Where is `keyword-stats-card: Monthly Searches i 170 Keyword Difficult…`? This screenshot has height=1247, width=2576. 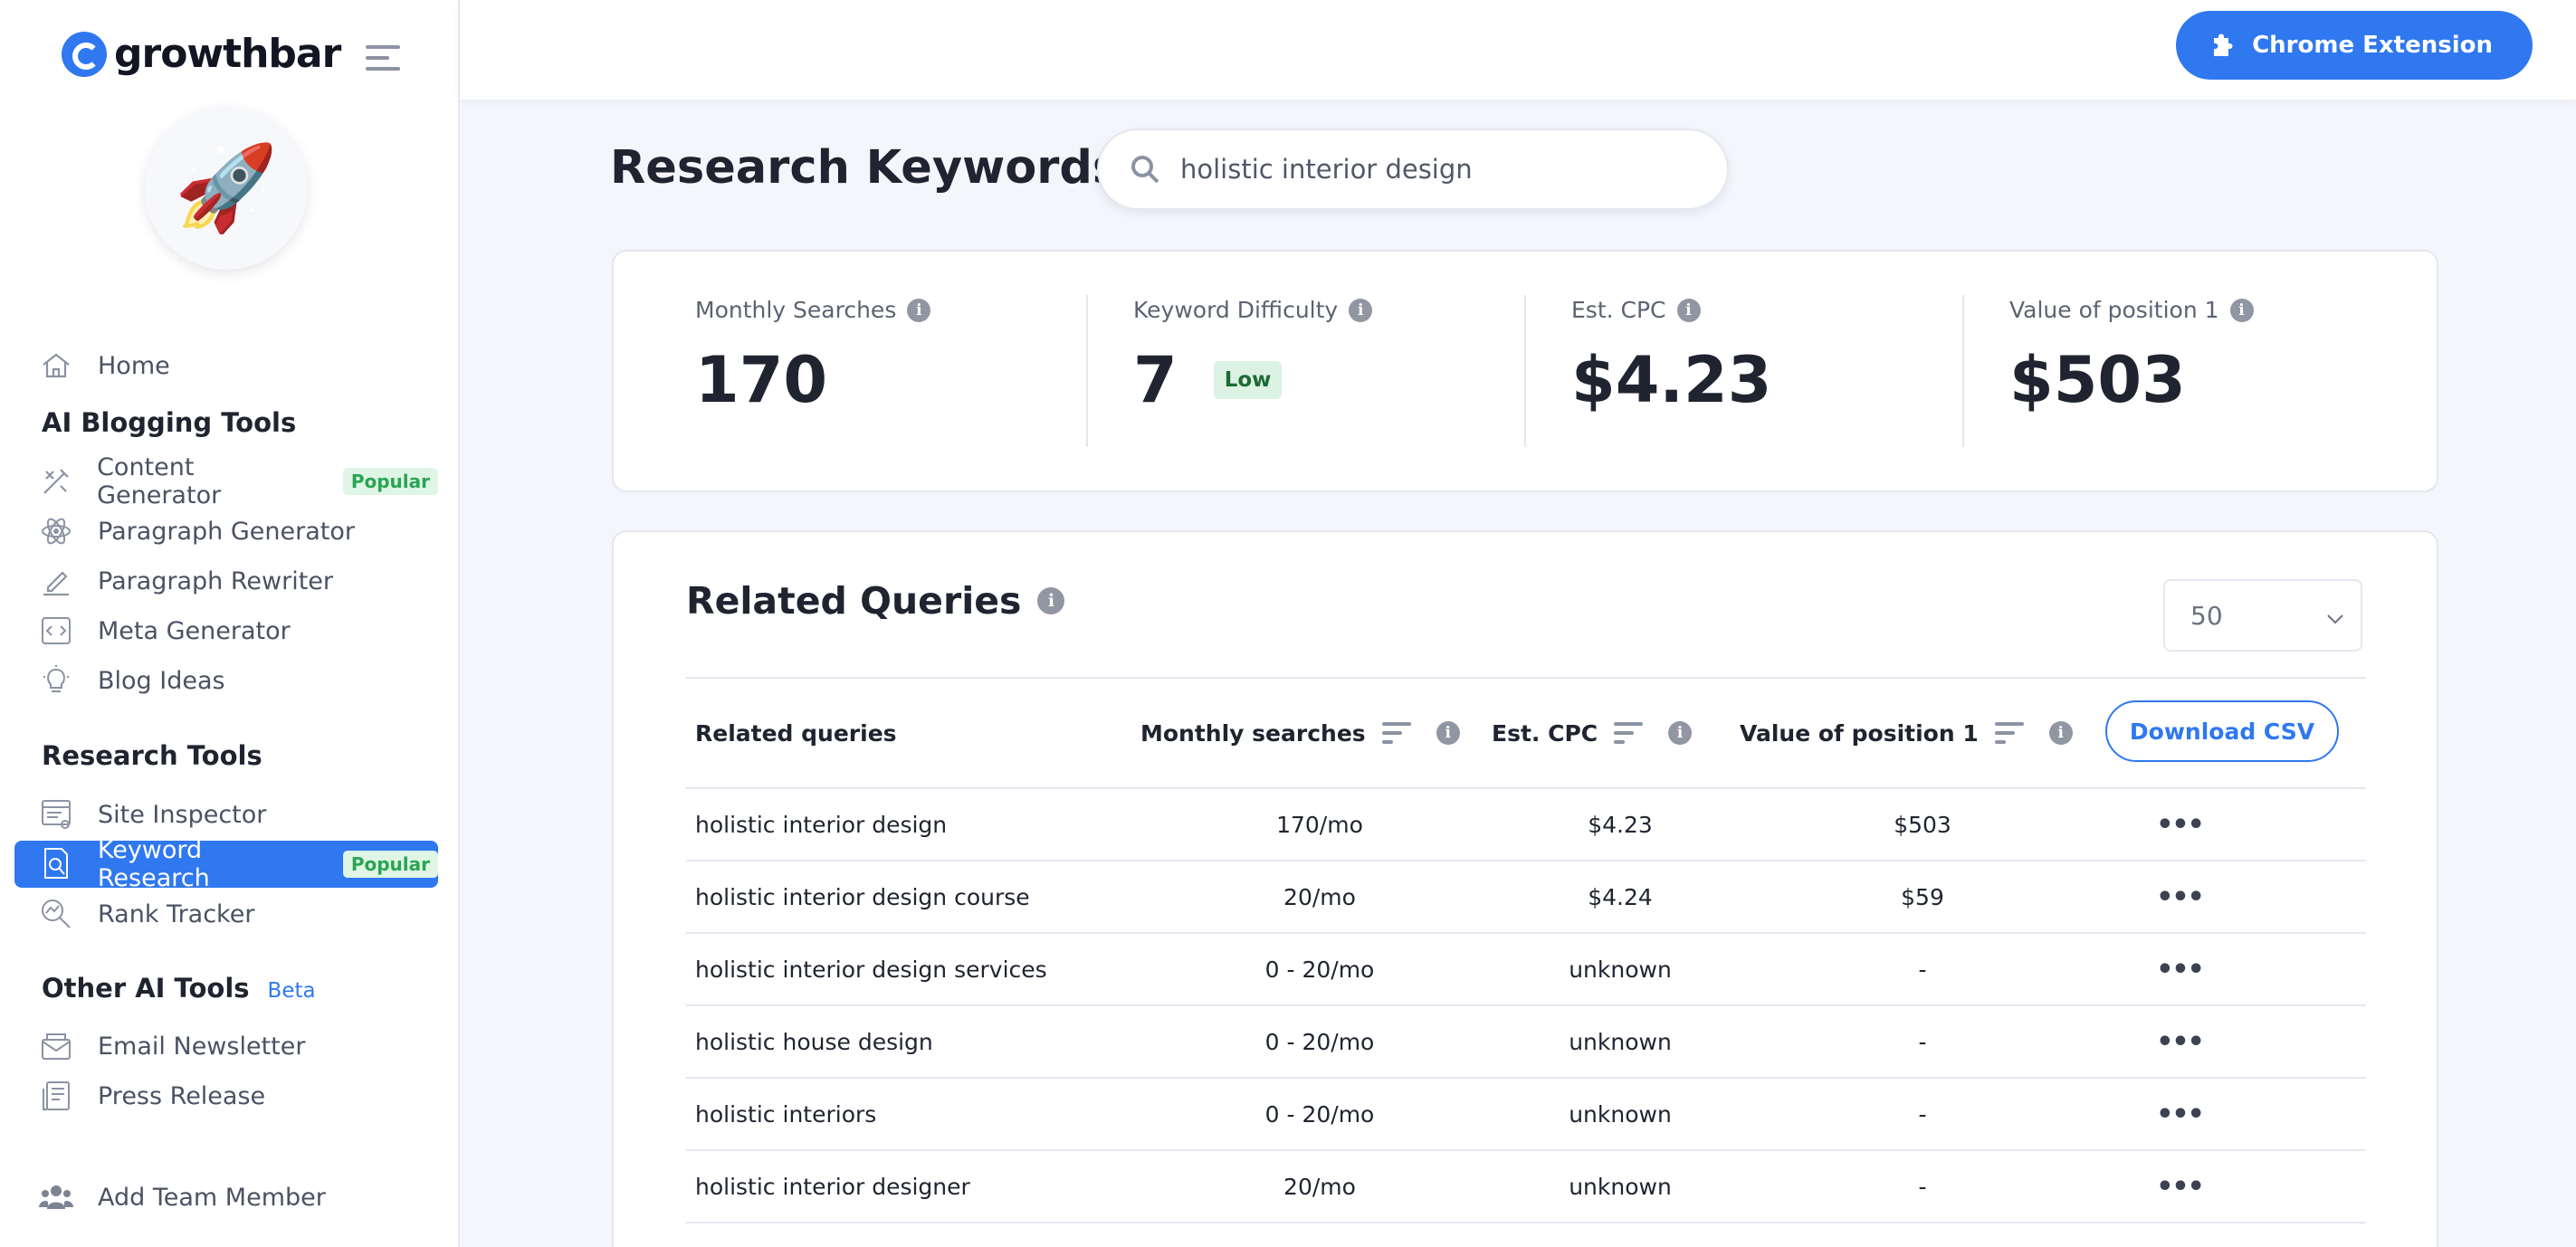 keyword-stats-card: Monthly Searches i 170 Keyword Difficult… is located at coordinates (1525, 371).